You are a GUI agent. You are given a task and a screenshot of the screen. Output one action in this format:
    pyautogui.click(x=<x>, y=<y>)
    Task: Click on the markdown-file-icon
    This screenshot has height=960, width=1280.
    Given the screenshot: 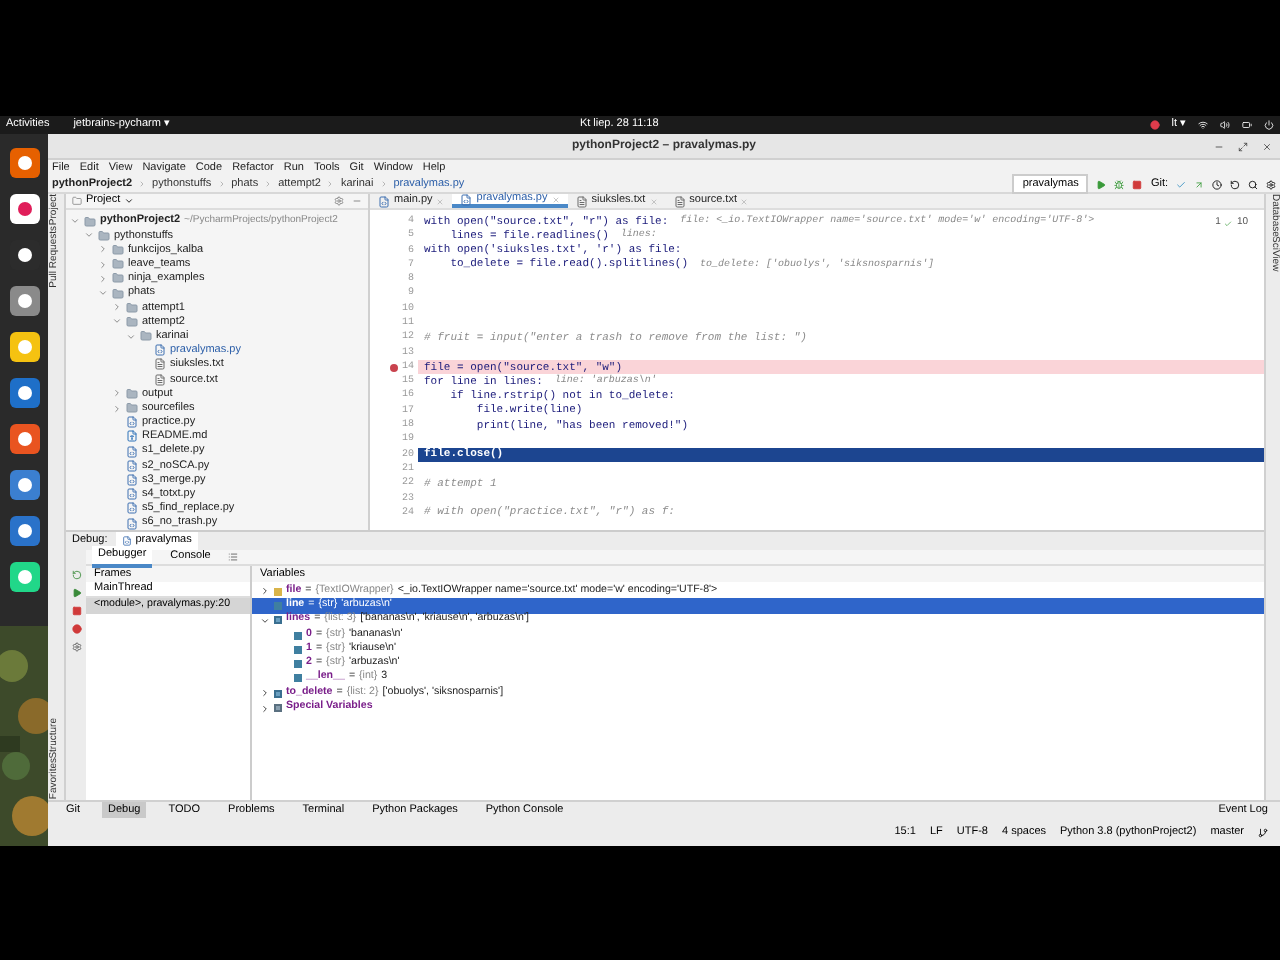 What is the action you would take?
    pyautogui.click(x=132, y=436)
    